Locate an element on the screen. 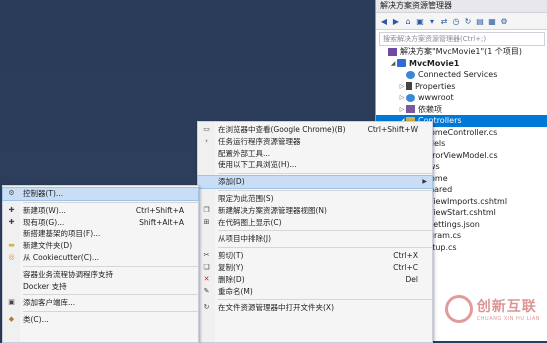 The width and height of the screenshot is (547, 343). scissors-icon: ✂ is located at coordinates (206, 255).